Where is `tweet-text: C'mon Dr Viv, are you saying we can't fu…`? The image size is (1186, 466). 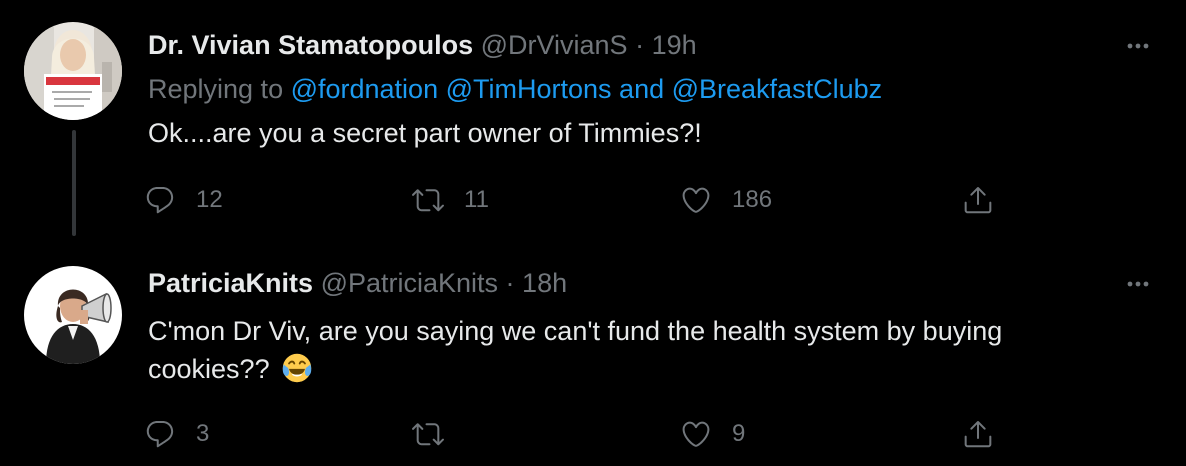
tweet-text: C'mon Dr Viv, are you saying we can't fu… is located at coordinates (648, 350).